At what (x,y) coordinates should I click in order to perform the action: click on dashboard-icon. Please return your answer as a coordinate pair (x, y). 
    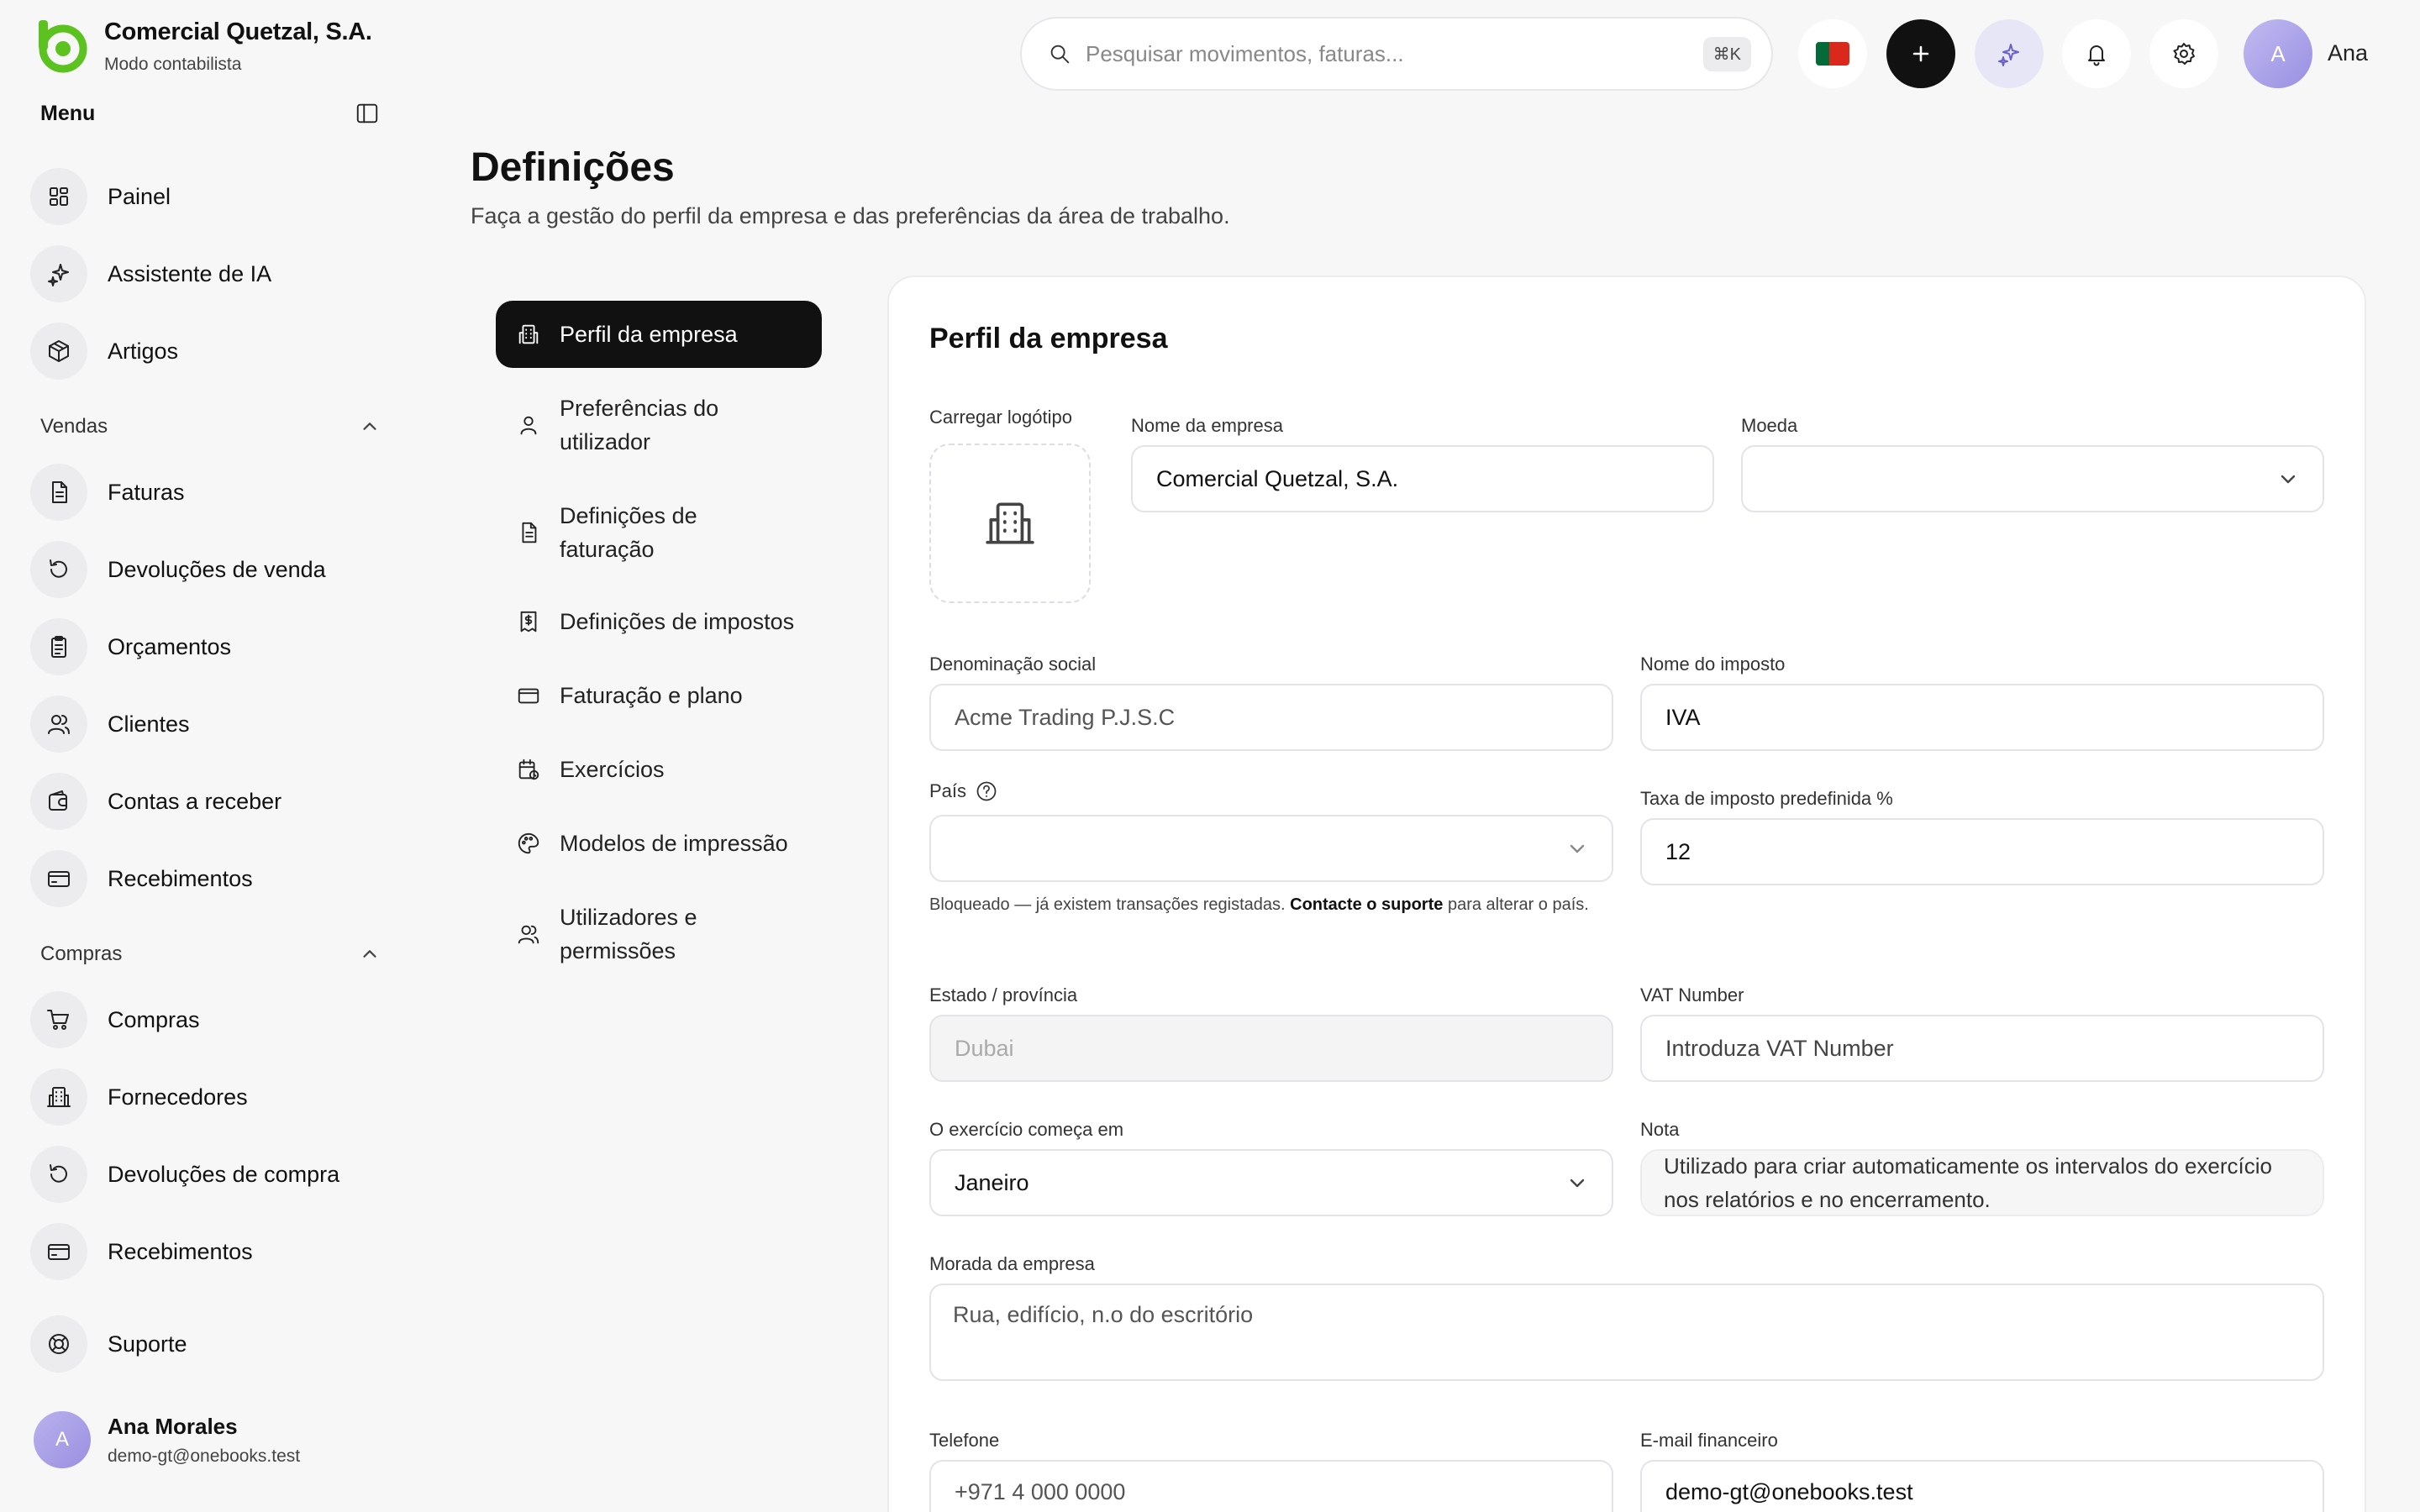
    Looking at the image, I should click on (59, 196).